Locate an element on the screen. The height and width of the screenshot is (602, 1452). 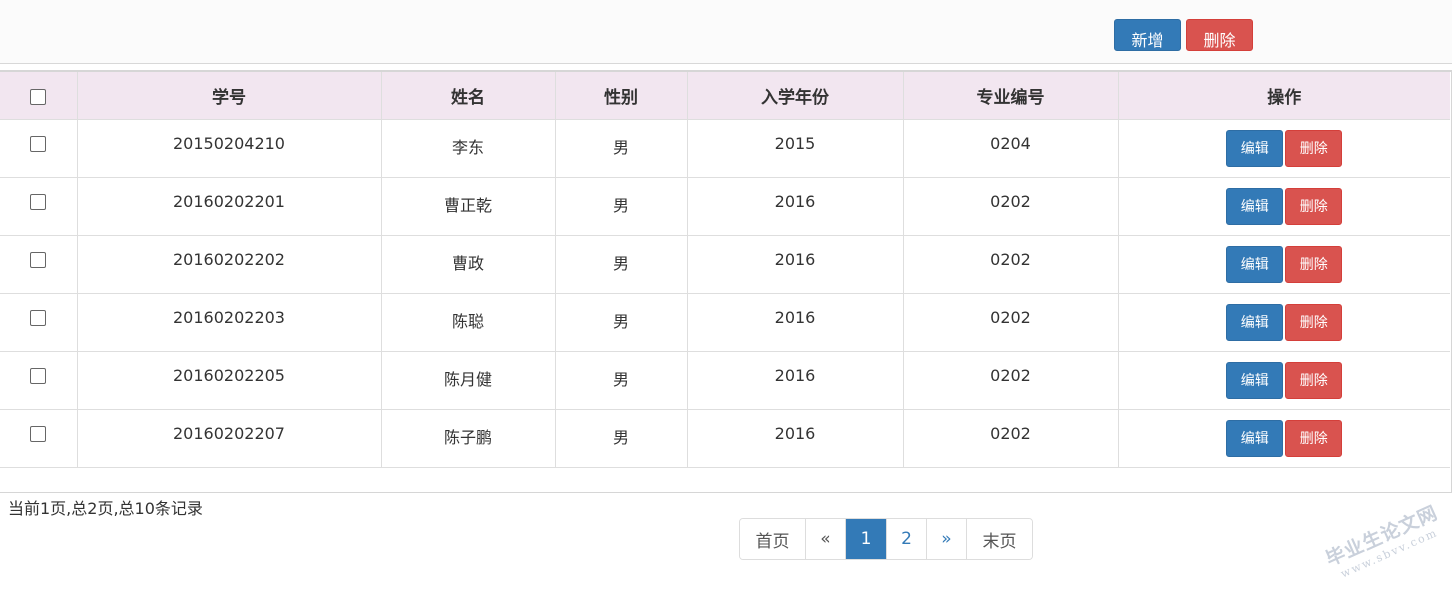
batch-delete-button: 删除 is located at coordinates (1219, 35).